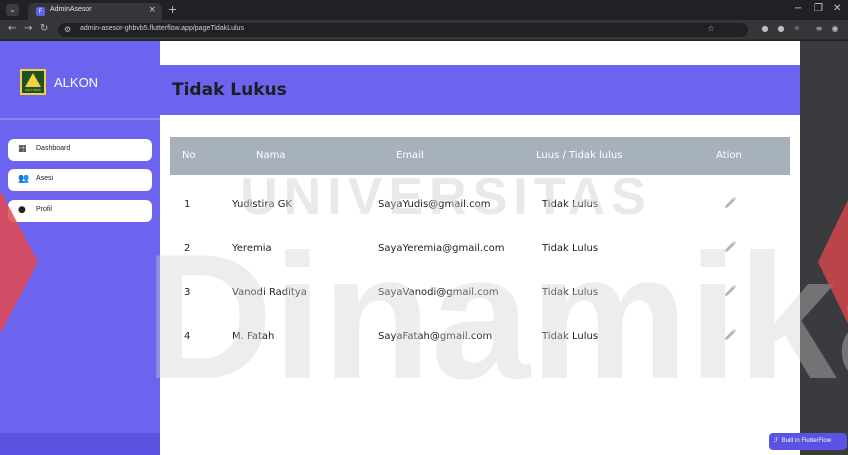  I want to click on reading-list-icon: ≡, so click(819, 29).